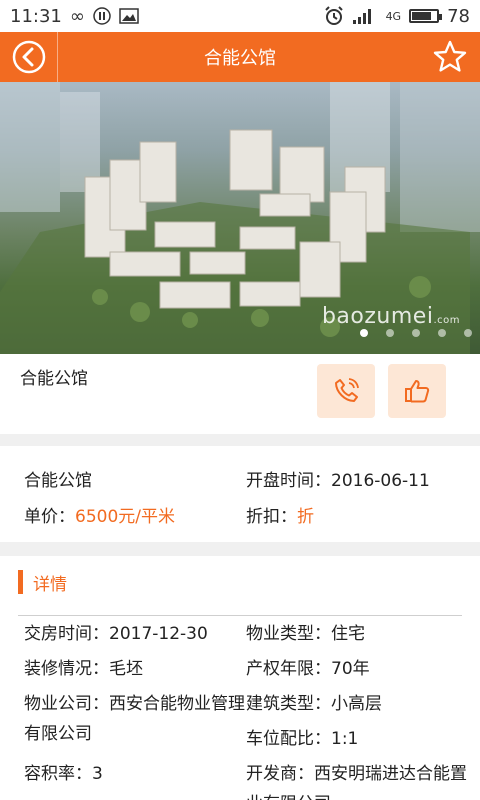 The image size is (480, 800). What do you see at coordinates (350, 669) in the screenshot?
I see `detail-value: 70年` at bounding box center [350, 669].